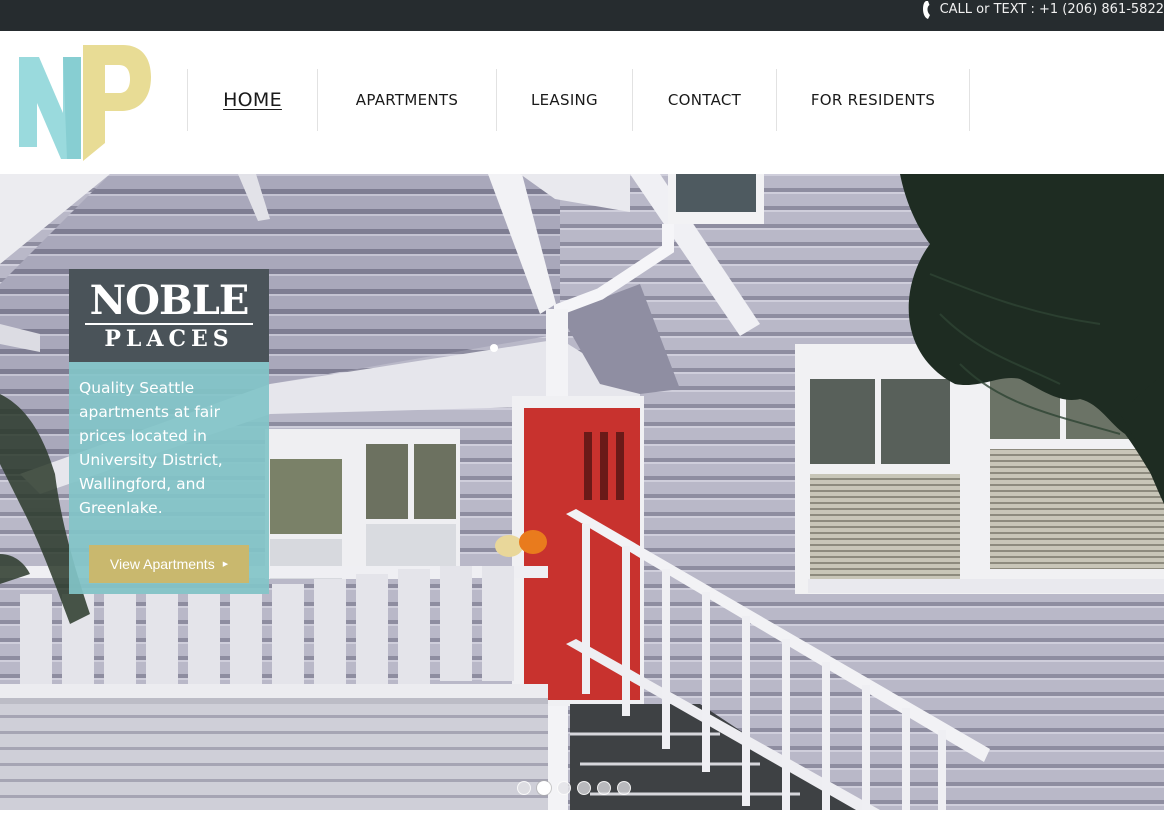 This screenshot has width=1164, height=834. Describe the element at coordinates (169, 338) in the screenshot. I see `brand-name-line2: PLACES` at that location.